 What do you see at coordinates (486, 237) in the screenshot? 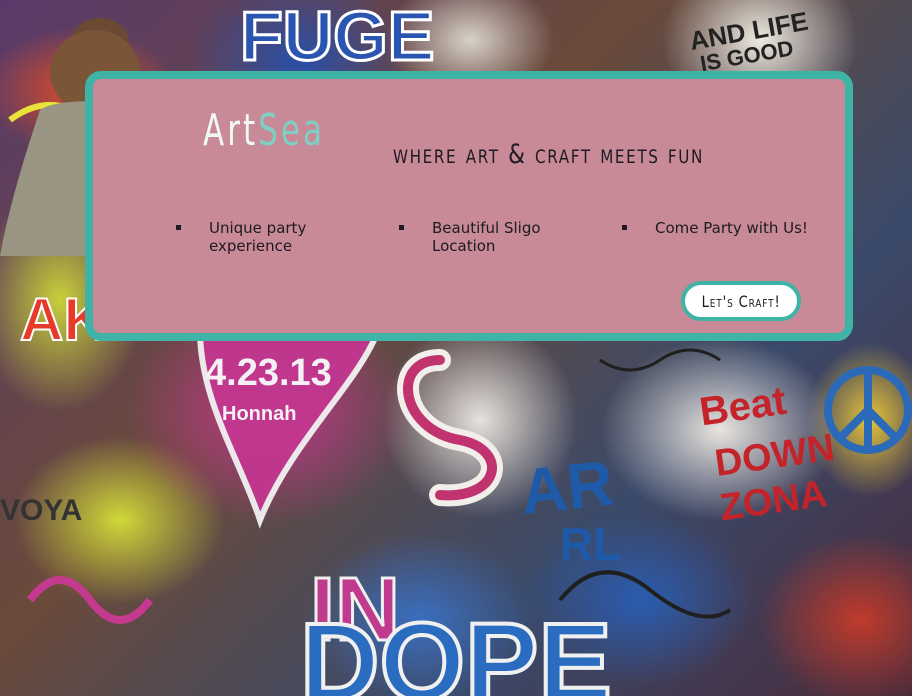
I see `feature-label: Beautiful Sligo Location` at bounding box center [486, 237].